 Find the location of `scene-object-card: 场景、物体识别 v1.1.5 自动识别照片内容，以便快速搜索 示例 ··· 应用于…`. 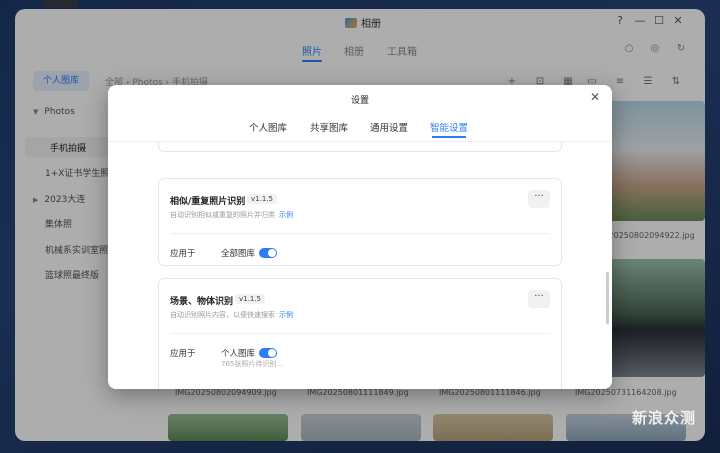

scene-object-card: 场景、物体识别 v1.1.5 自动识别照片内容，以便快速搜索 示例 ··· 应用于… is located at coordinates (360, 333).